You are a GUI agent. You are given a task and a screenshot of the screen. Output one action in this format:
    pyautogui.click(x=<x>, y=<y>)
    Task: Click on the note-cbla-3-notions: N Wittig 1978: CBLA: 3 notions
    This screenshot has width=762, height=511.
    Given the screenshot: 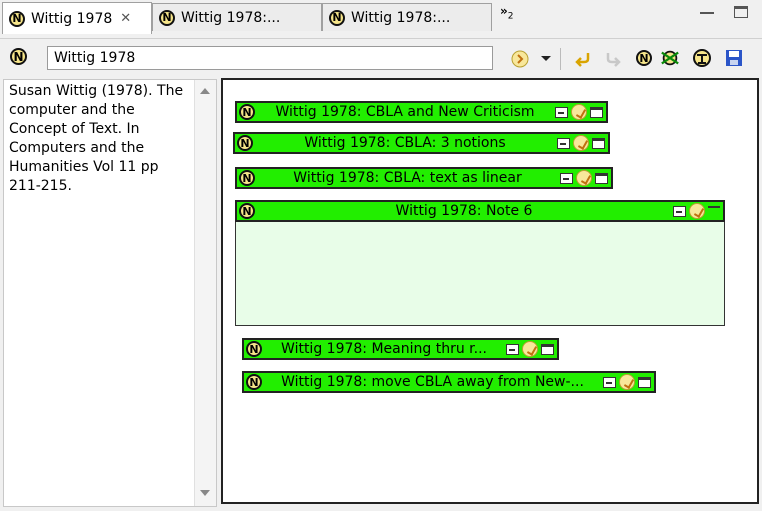 What is the action you would take?
    pyautogui.click(x=421, y=143)
    